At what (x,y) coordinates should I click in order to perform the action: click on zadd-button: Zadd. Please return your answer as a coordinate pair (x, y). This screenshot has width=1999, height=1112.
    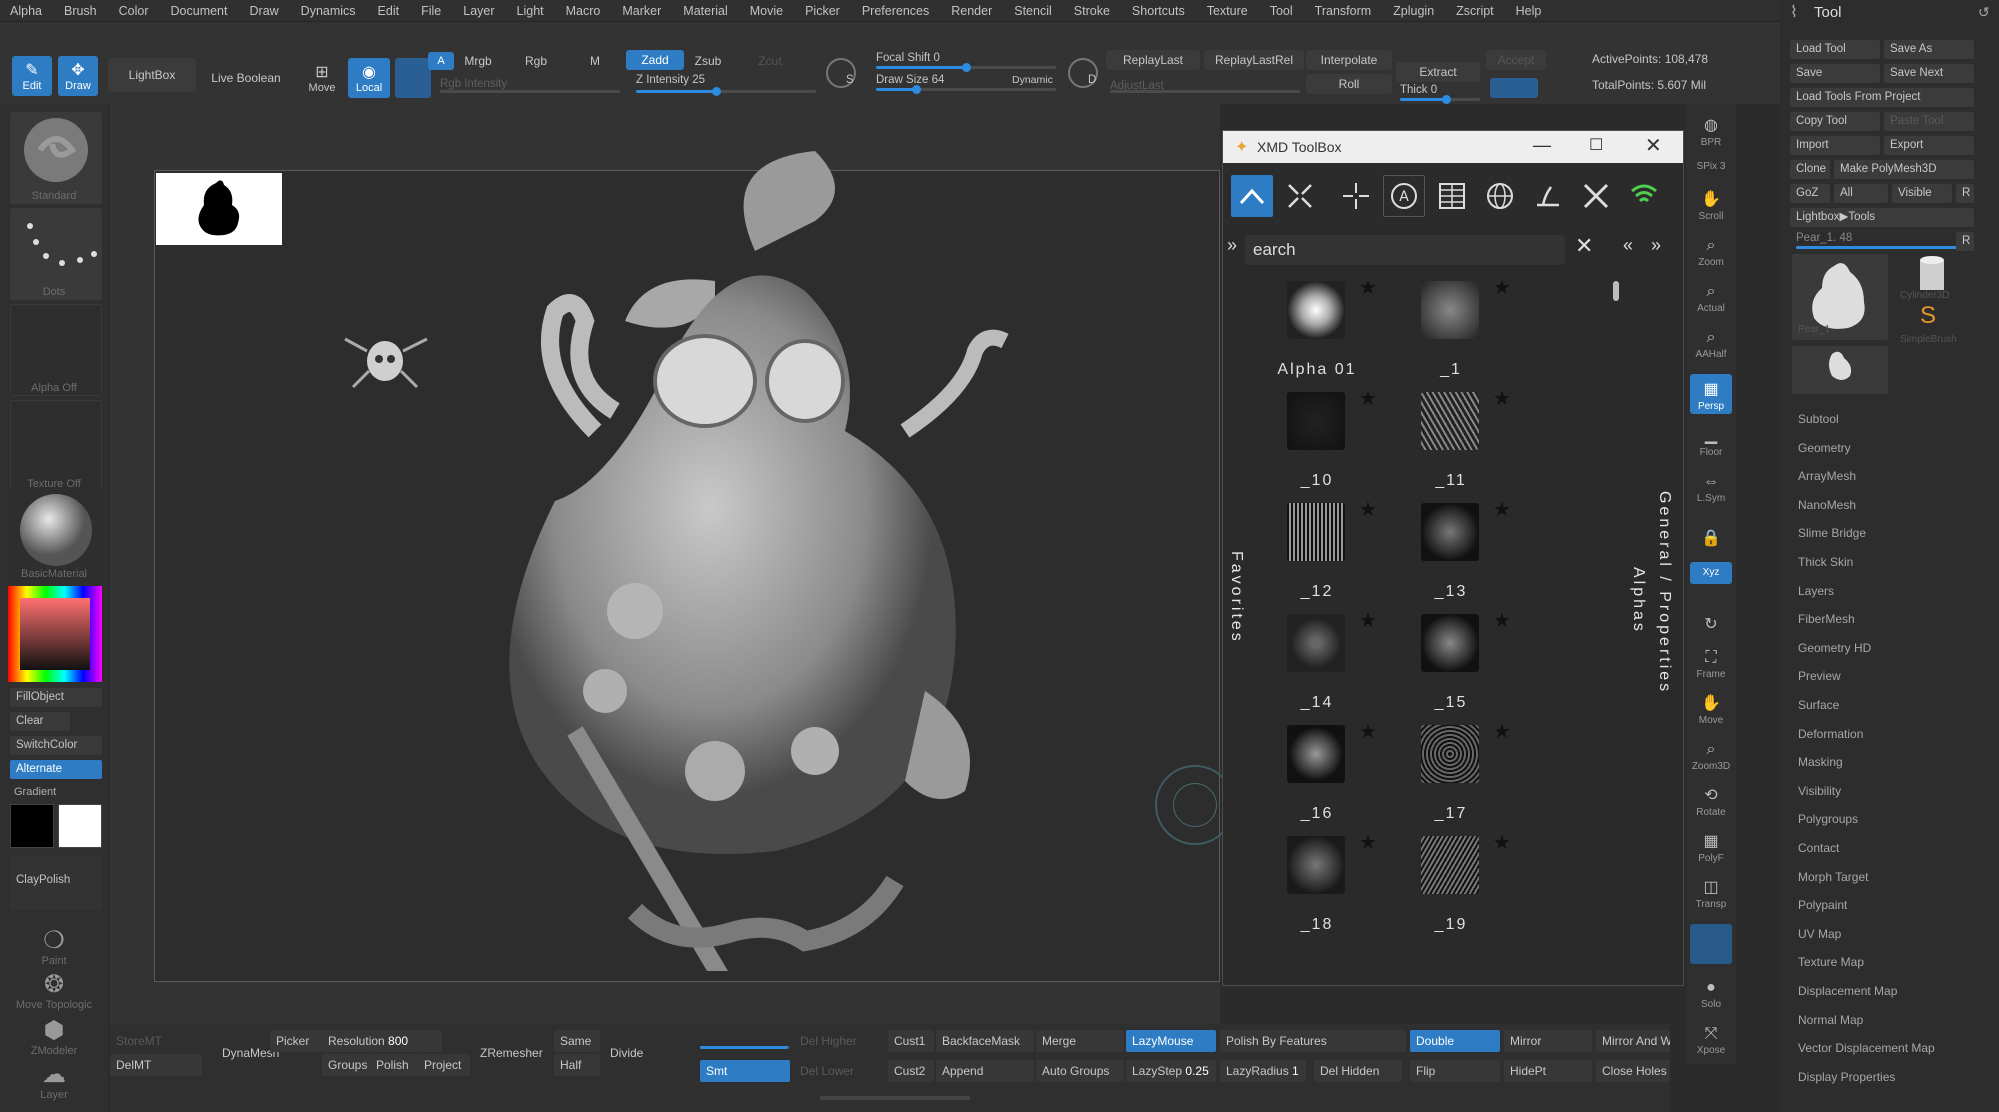
    Looking at the image, I should click on (655, 60).